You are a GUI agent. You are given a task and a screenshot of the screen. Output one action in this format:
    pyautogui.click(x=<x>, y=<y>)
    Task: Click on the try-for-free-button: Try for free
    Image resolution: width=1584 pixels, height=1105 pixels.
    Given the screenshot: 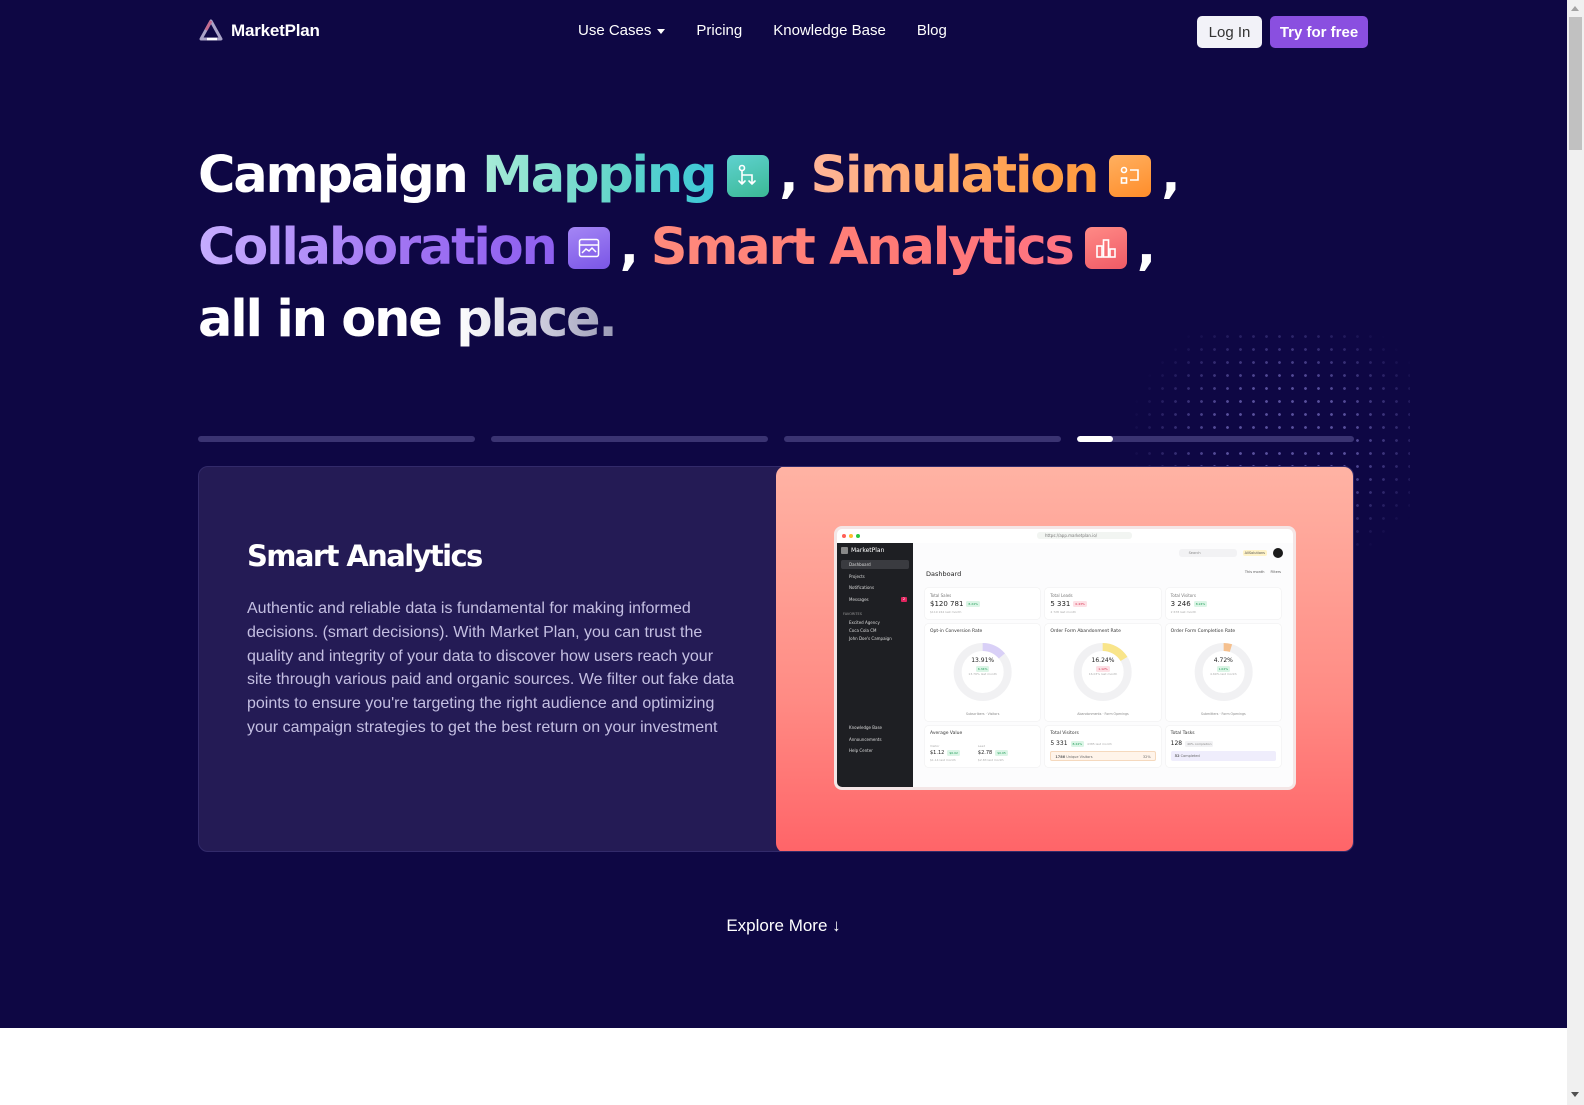 What is the action you would take?
    pyautogui.click(x=1319, y=32)
    